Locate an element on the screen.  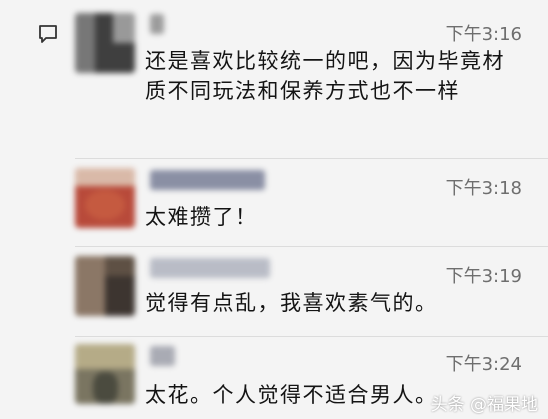
message-text: 太难攒了！ is located at coordinates (201, 217).